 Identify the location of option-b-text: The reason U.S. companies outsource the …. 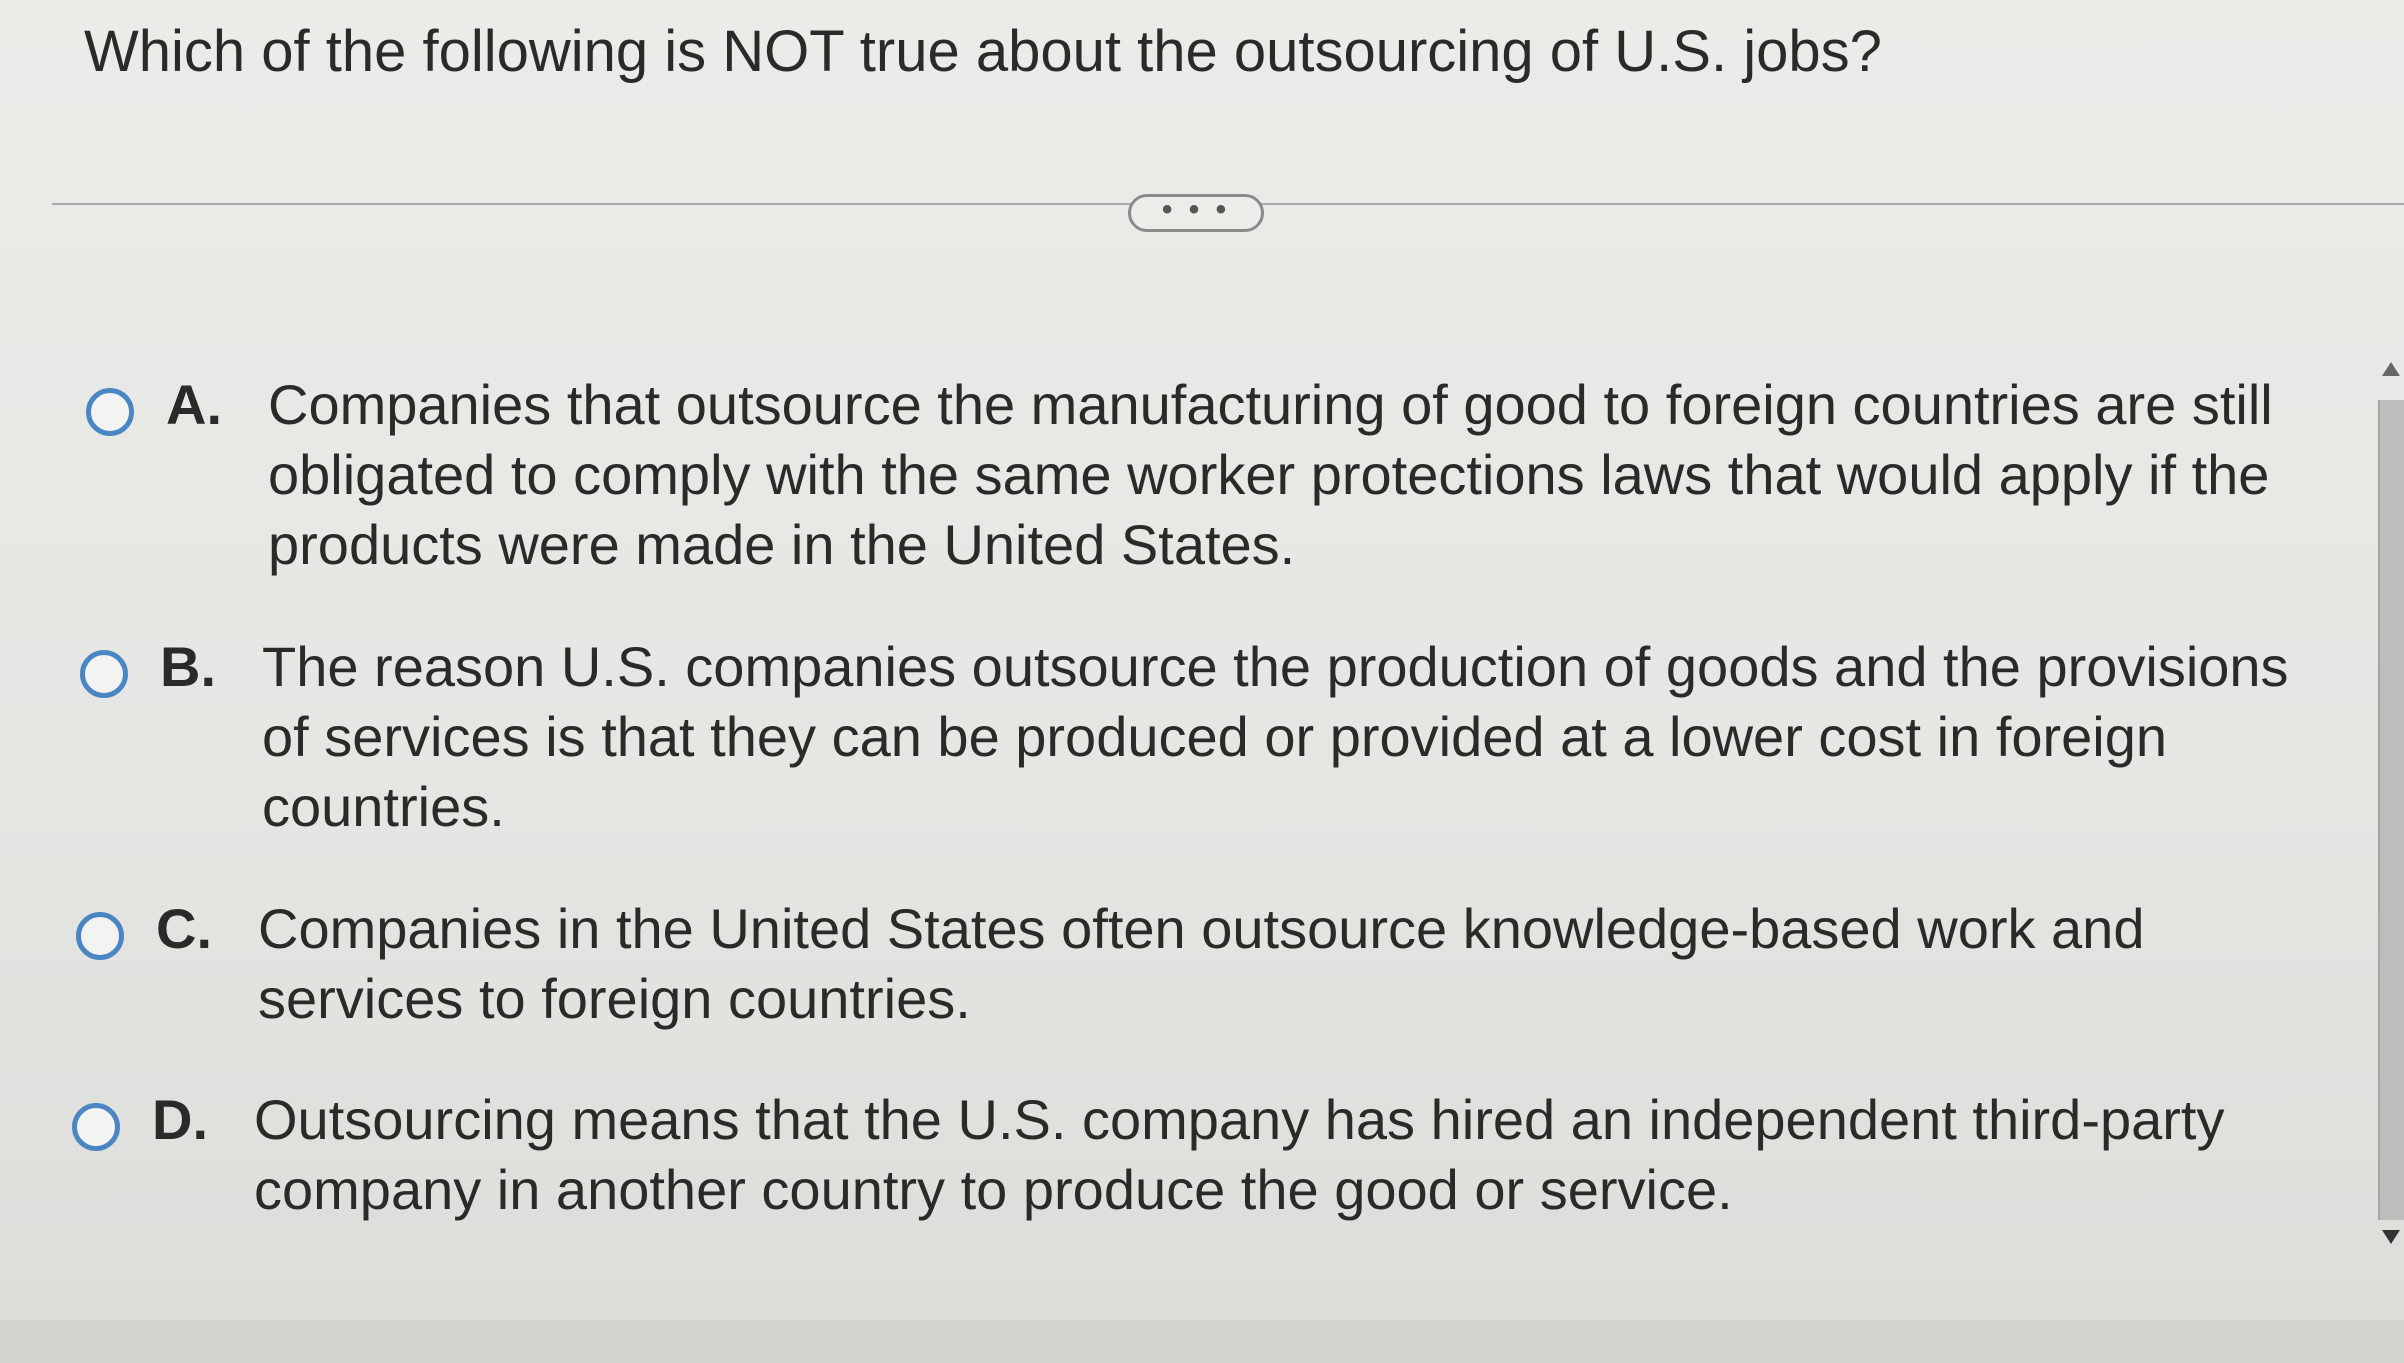
(1282, 737).